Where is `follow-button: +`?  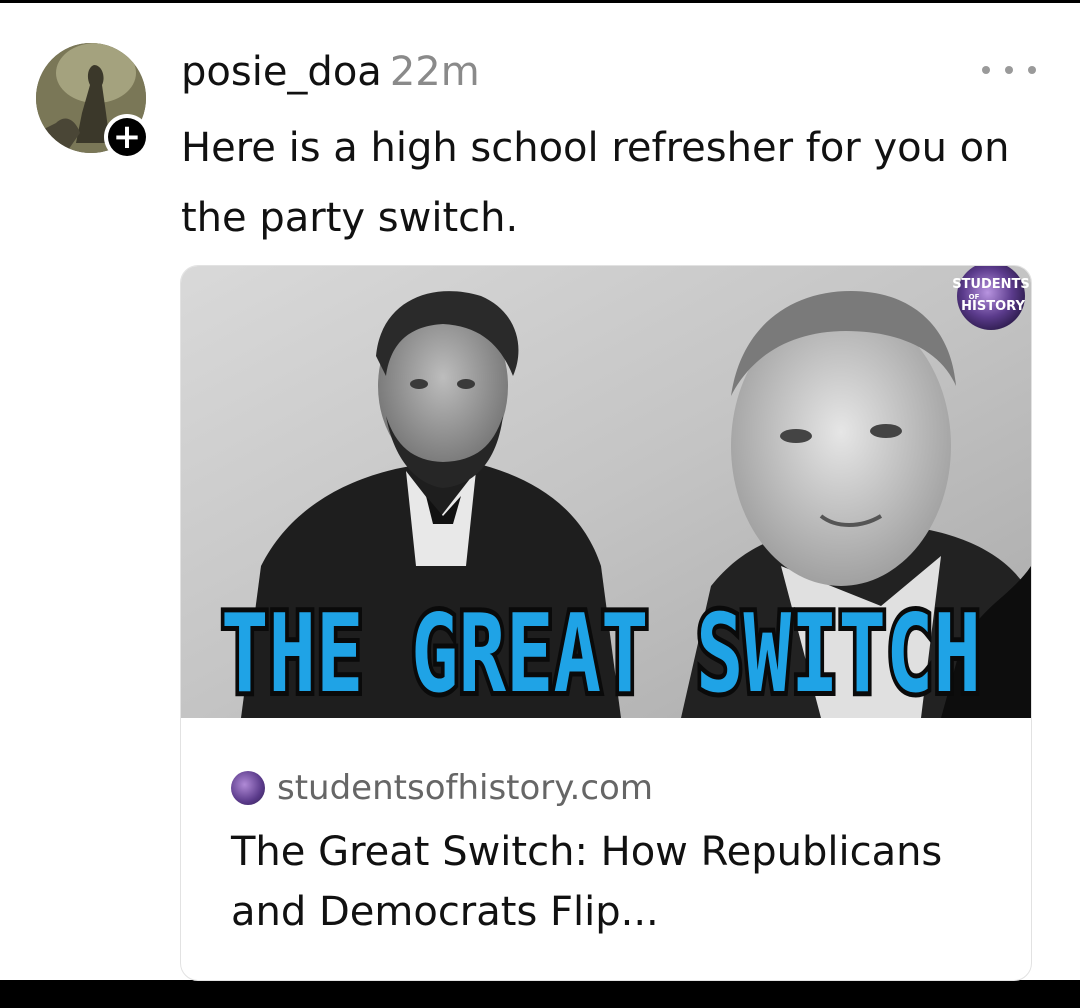 follow-button: + is located at coordinates (127, 137).